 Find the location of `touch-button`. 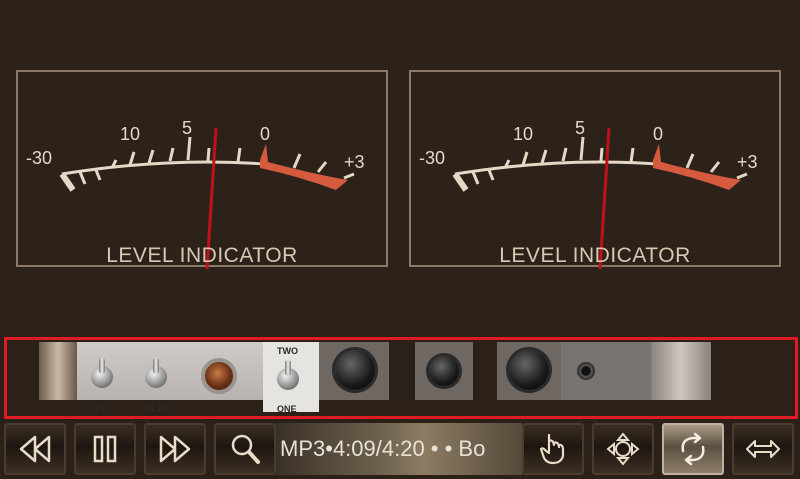

touch-button is located at coordinates (553, 449).